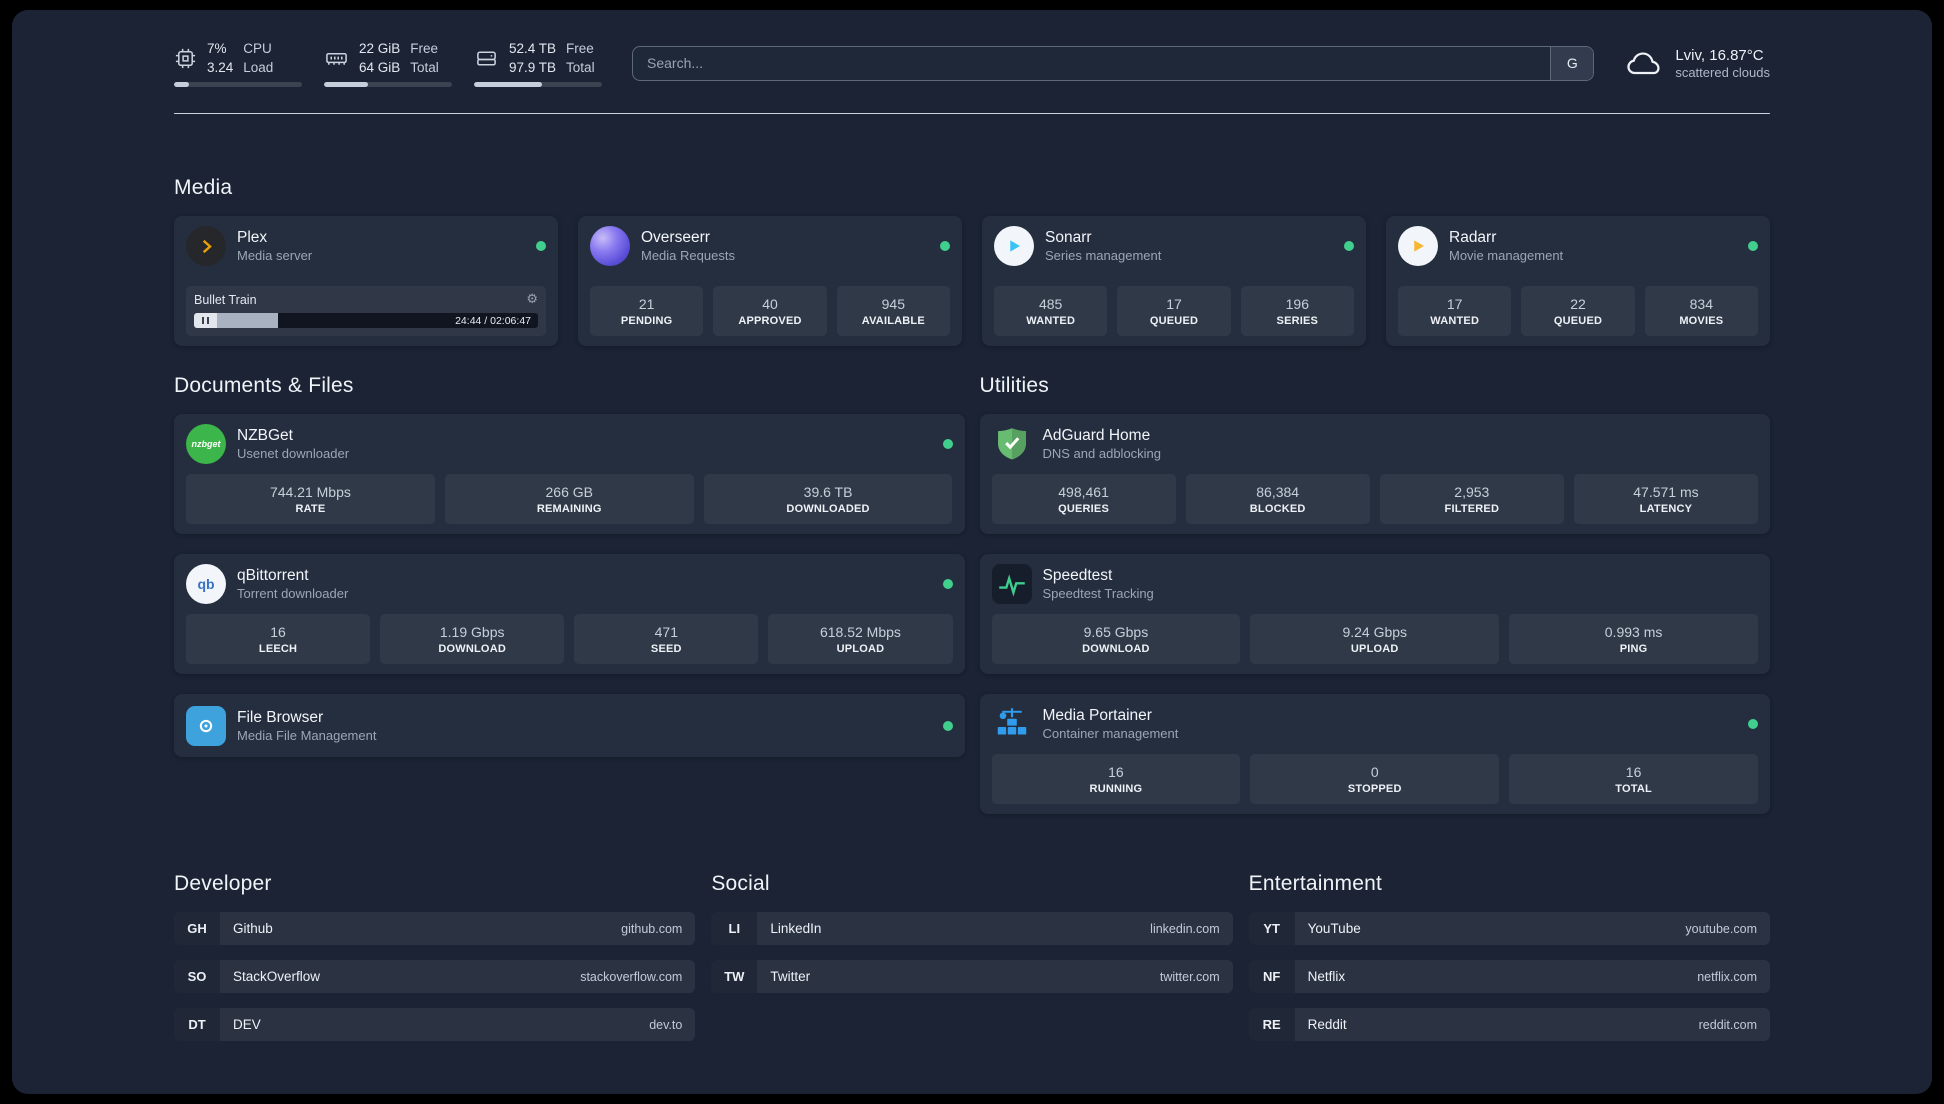 This screenshot has width=1944, height=1104. Describe the element at coordinates (1102, 454) in the screenshot. I see `service-description: DNS and adblocking` at that location.